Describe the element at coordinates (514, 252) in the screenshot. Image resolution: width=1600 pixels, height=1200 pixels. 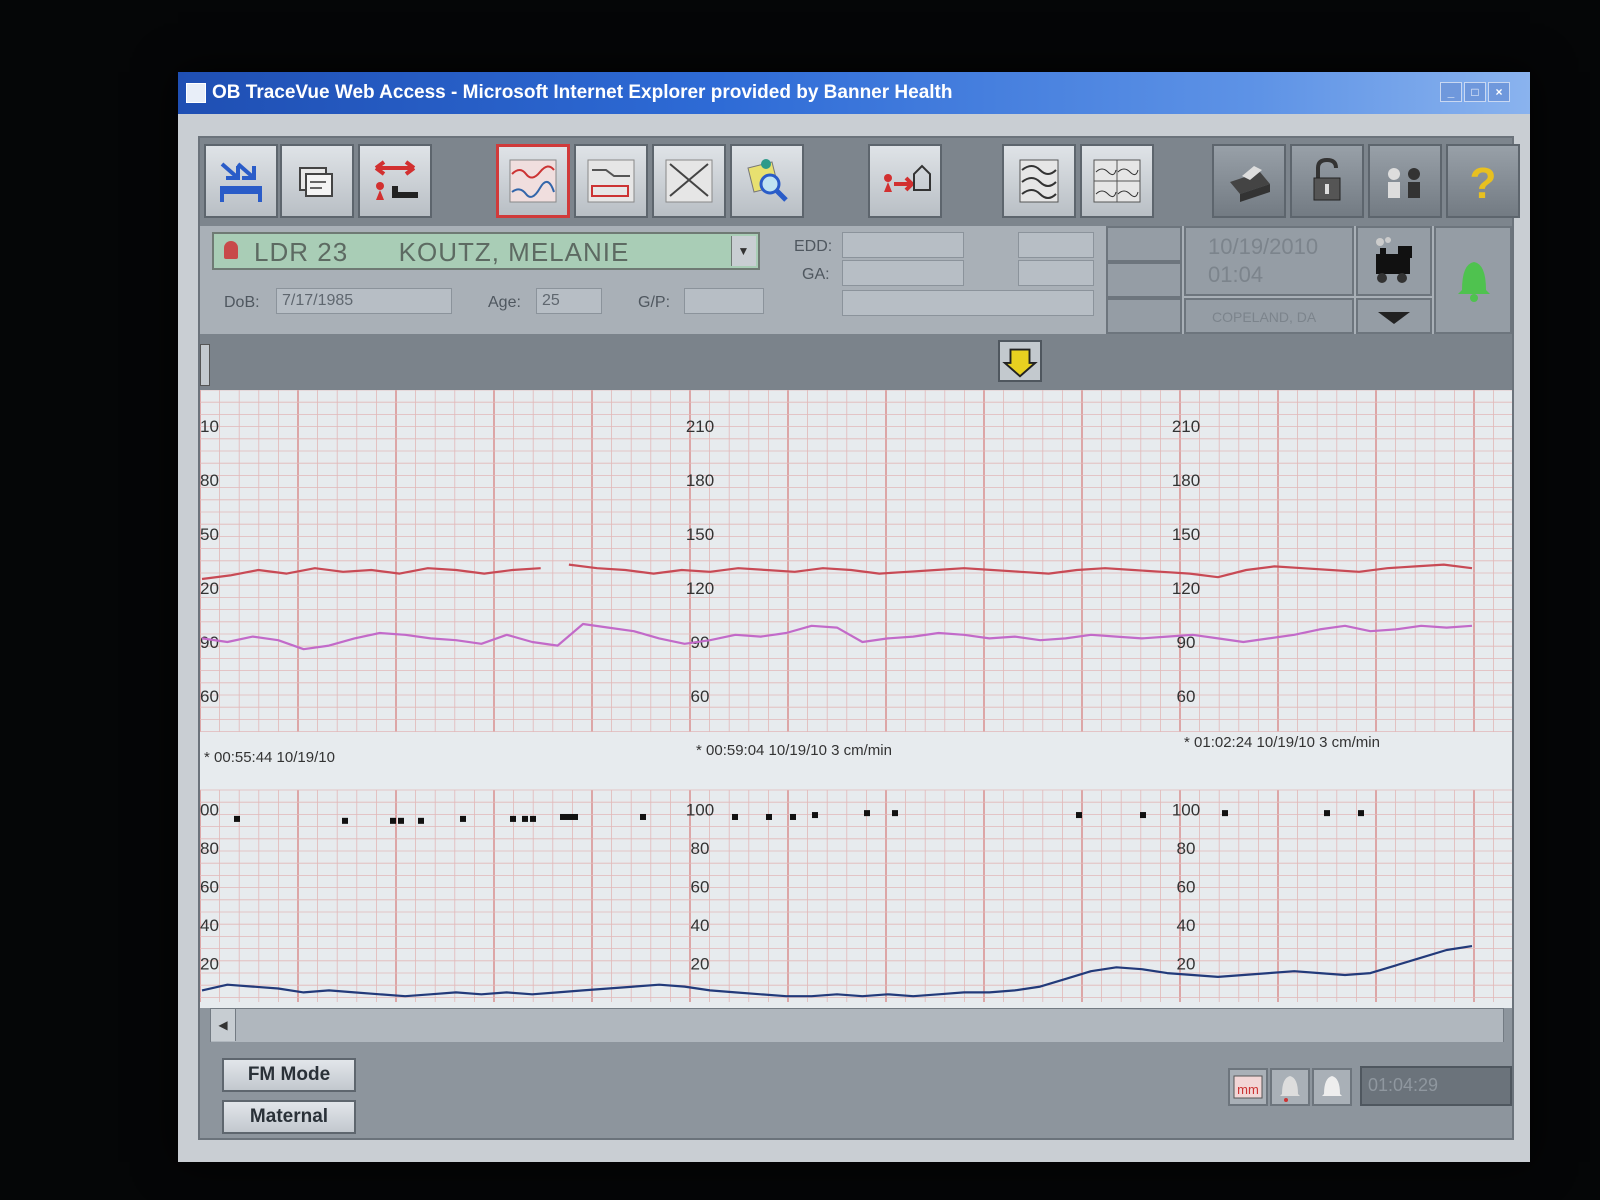
I see `patient-name: KOUTZ, MELANIE` at that location.